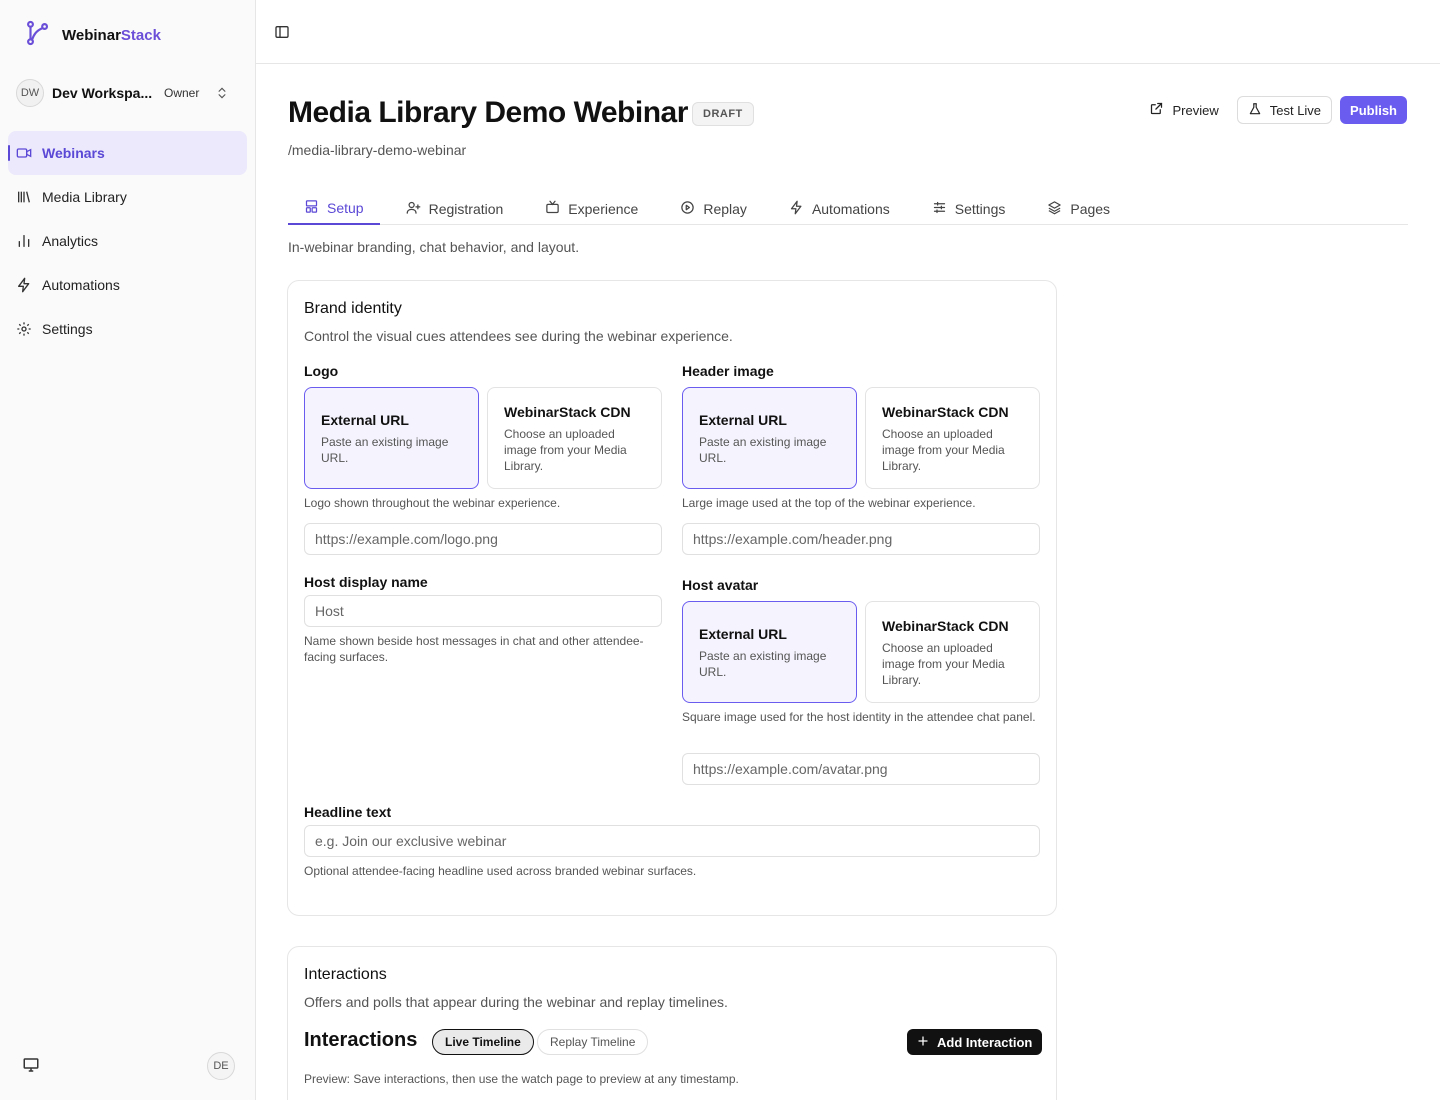 Image resolution: width=1440 pixels, height=1100 pixels. Describe the element at coordinates (31, 1067) in the screenshot. I see `monitor-icon` at that location.